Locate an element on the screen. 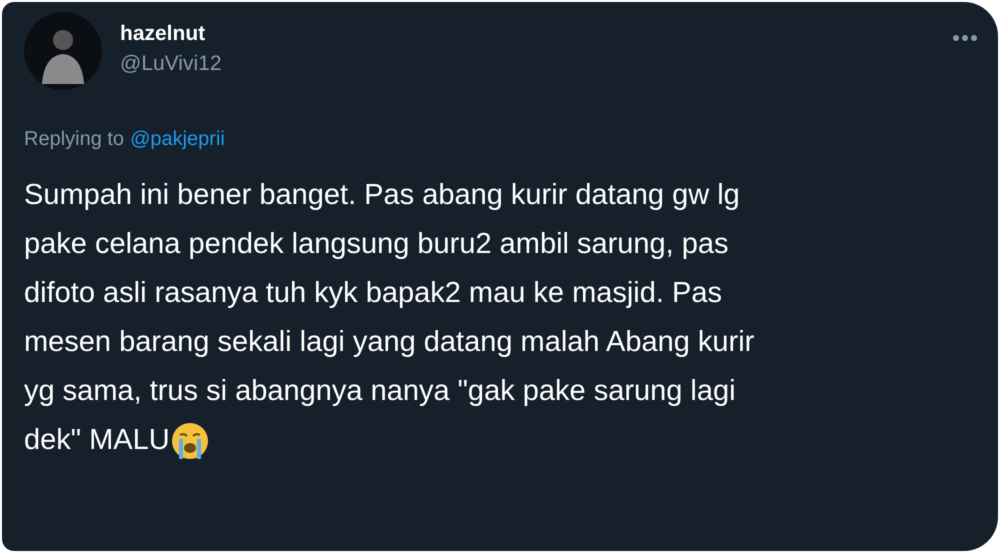  replying-to-label: Replying to is located at coordinates (74, 139).